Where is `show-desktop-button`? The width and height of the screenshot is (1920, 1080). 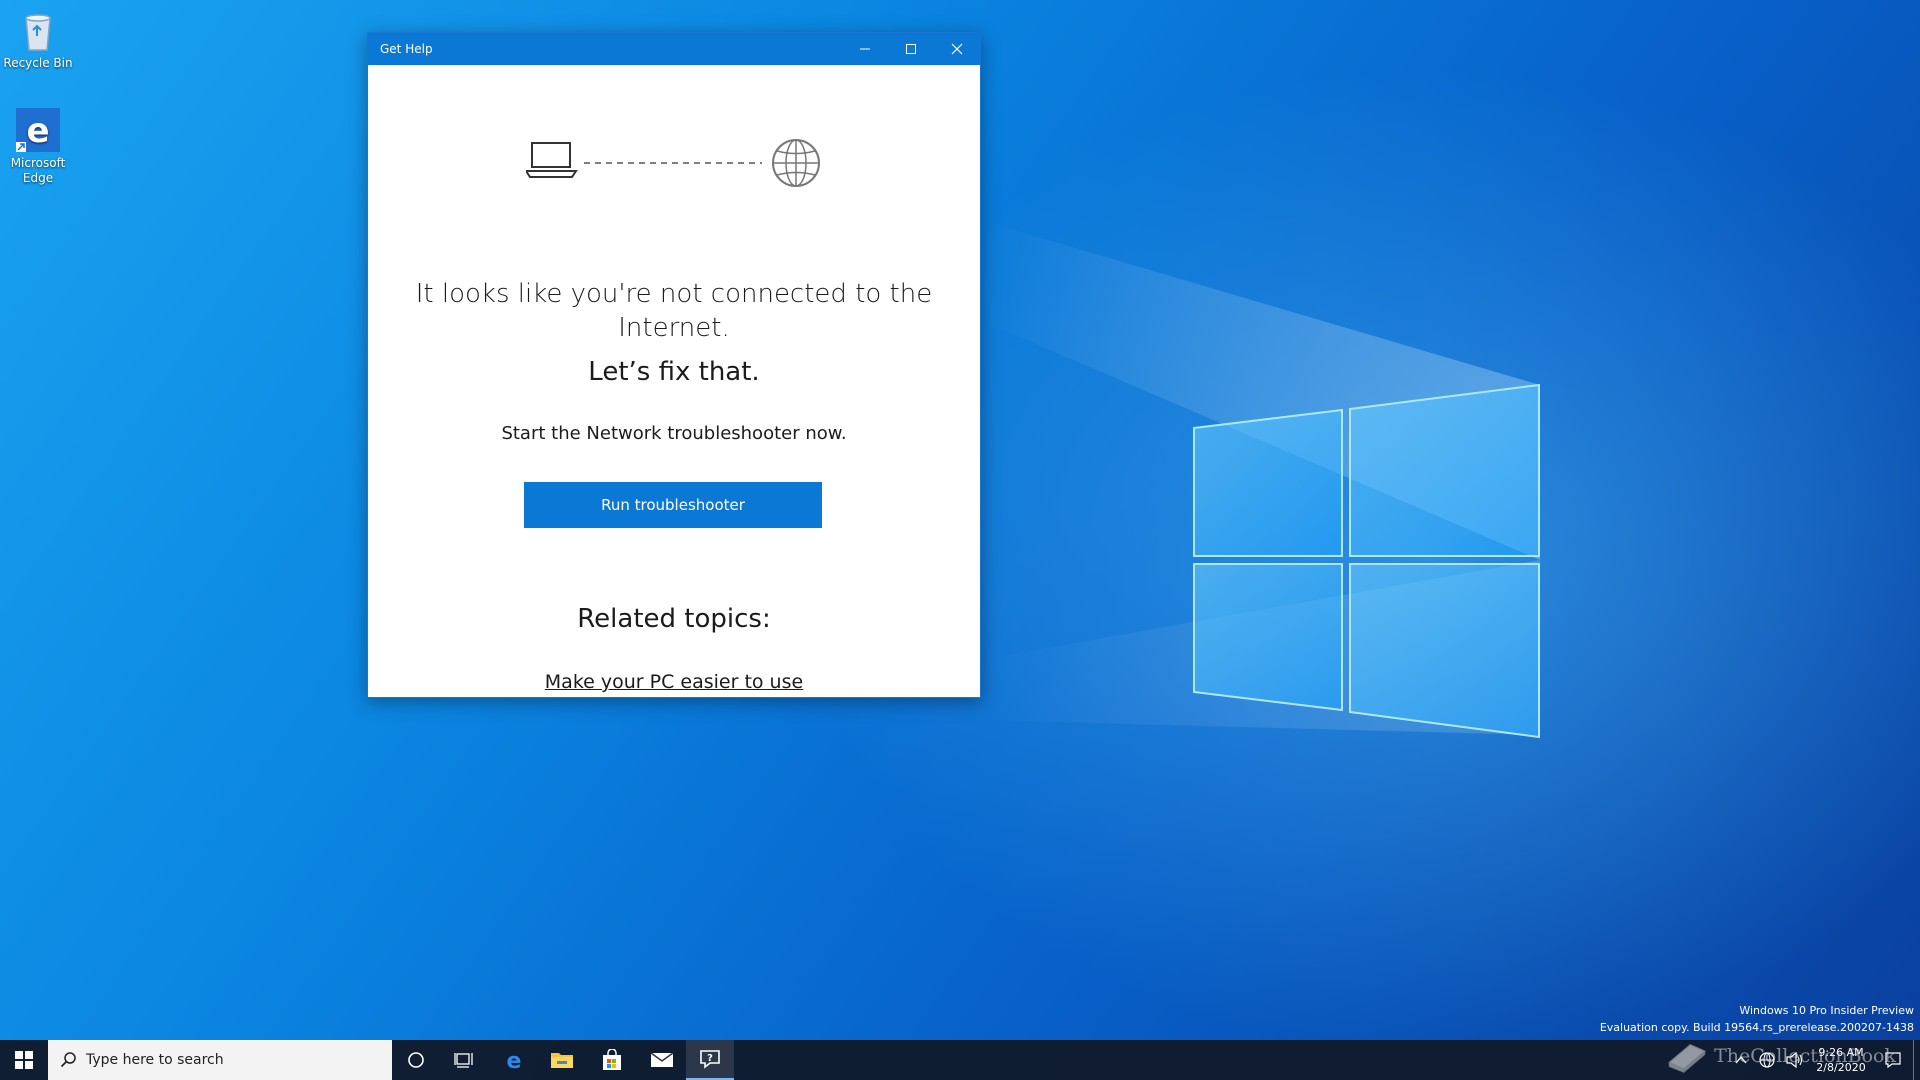 show-desktop-button is located at coordinates (1916, 1060).